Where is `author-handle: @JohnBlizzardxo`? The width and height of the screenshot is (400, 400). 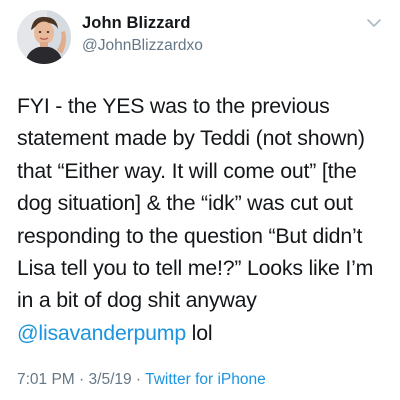
author-handle: @JohnBlizzardxo is located at coordinates (142, 46).